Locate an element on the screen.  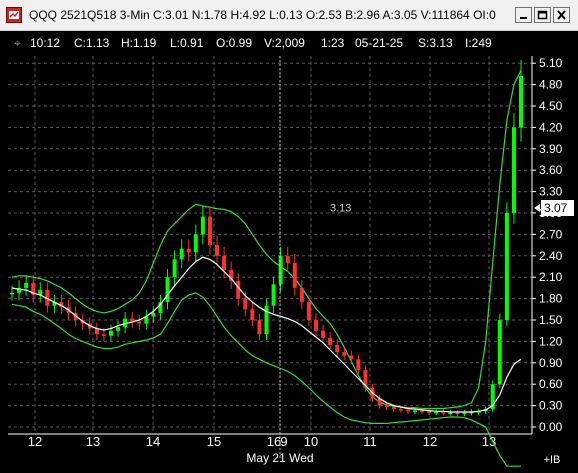
last-price-label: 3.07 is located at coordinates (556, 208).